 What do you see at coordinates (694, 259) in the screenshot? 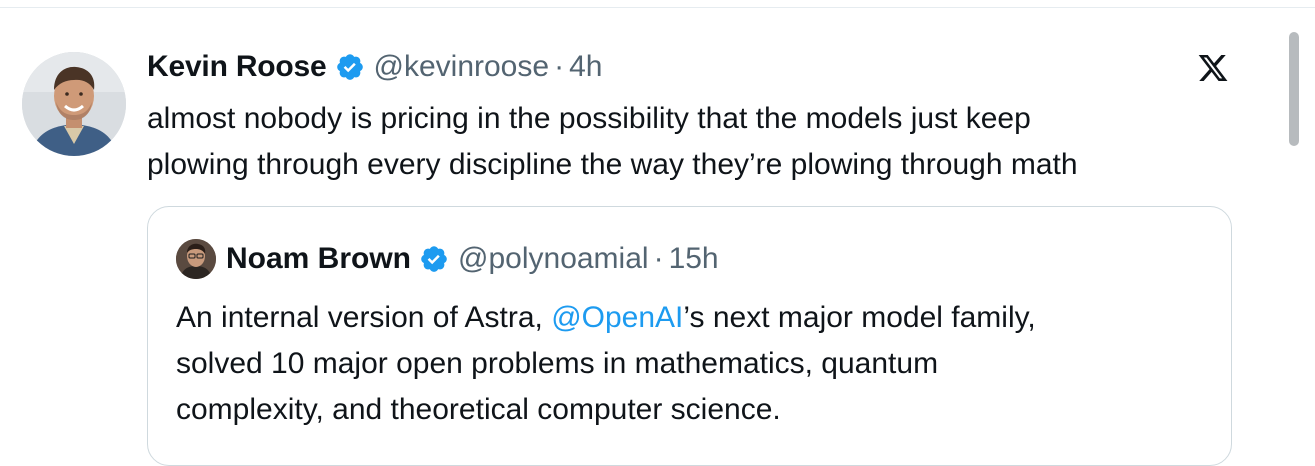
I see `quoted-tweet-timestamp: 15h` at bounding box center [694, 259].